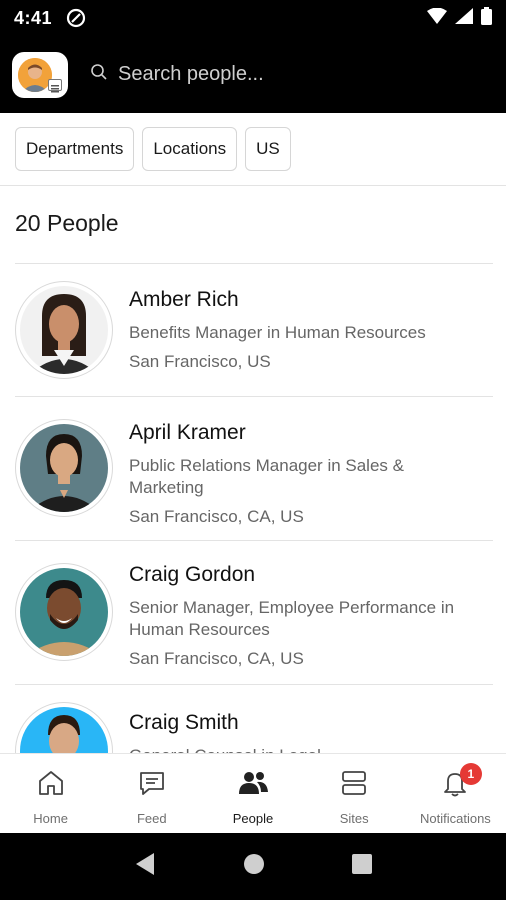  I want to click on person-location: San Francisco, US, so click(200, 361).